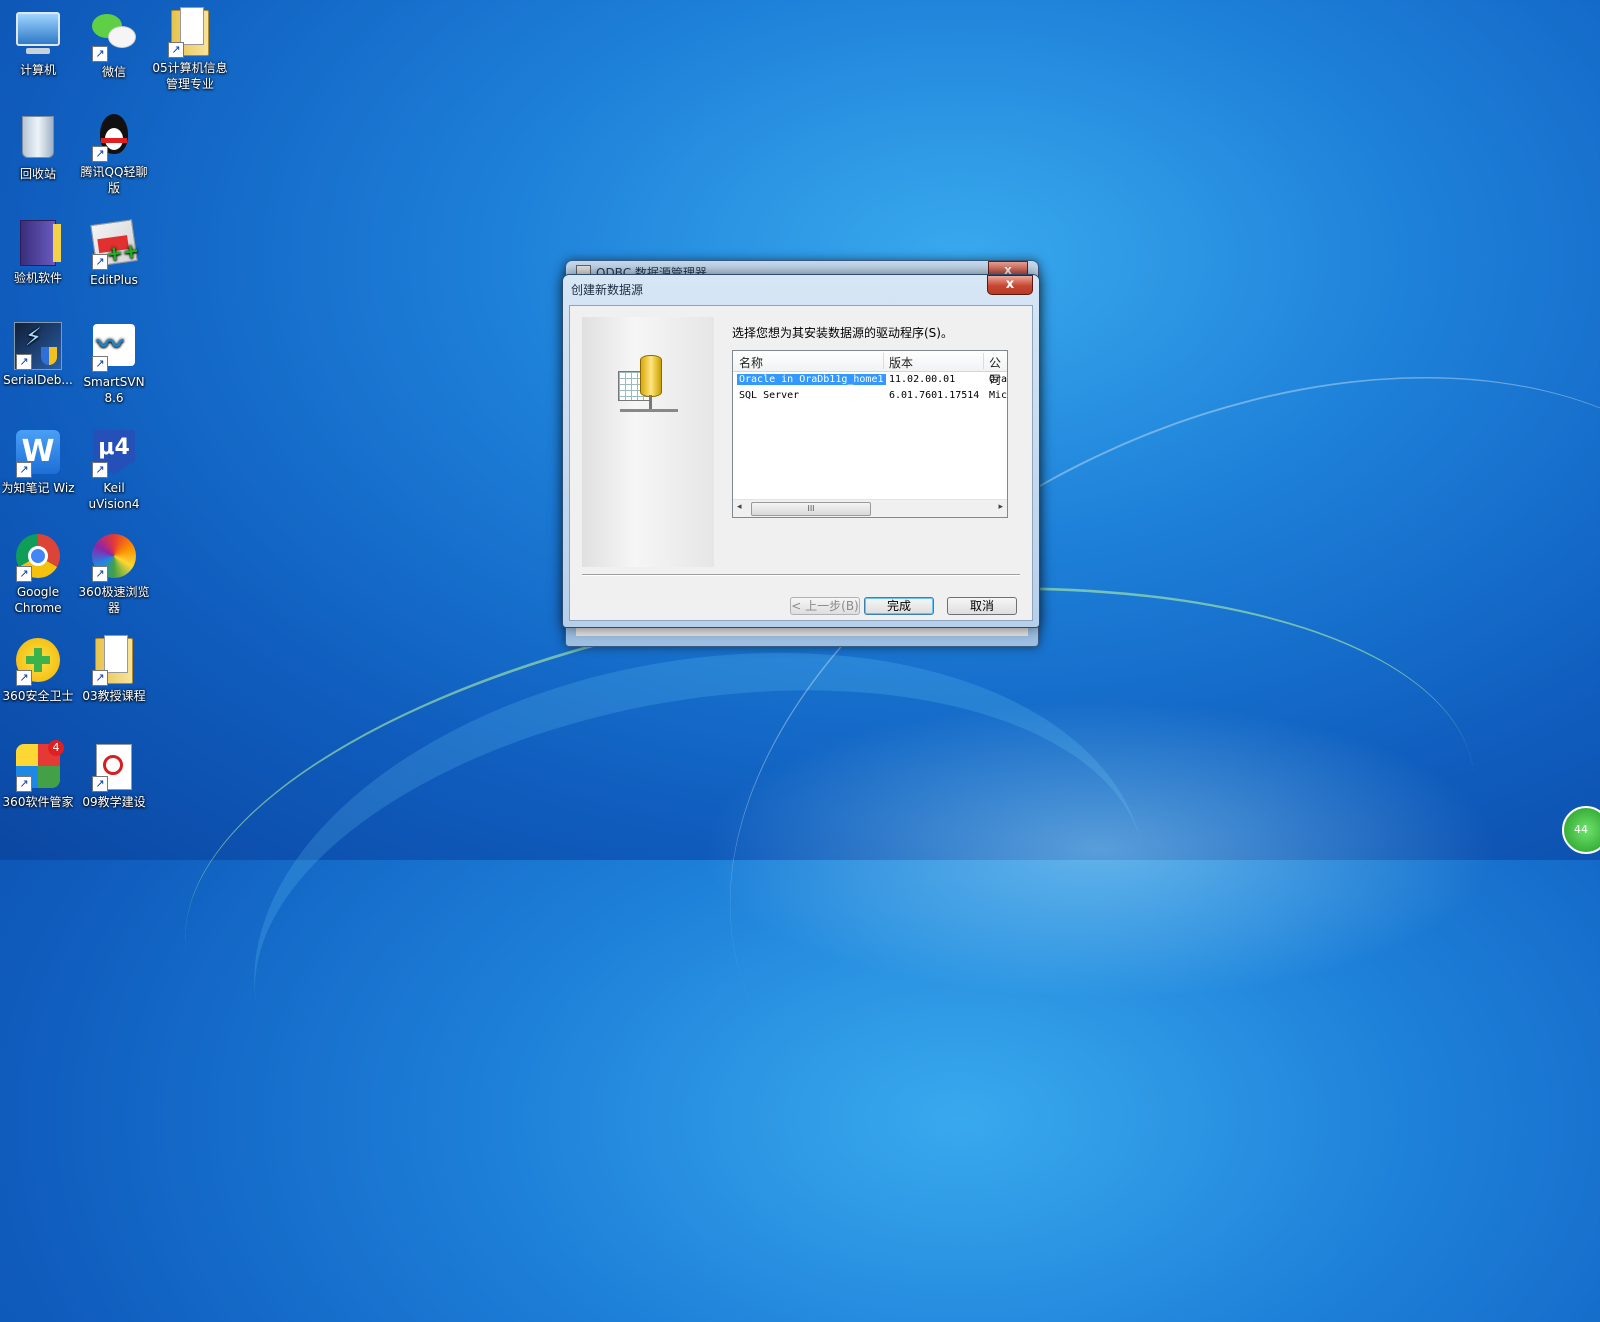 This screenshot has height=1322, width=1600. I want to click on wizard-side-panel, so click(648, 442).